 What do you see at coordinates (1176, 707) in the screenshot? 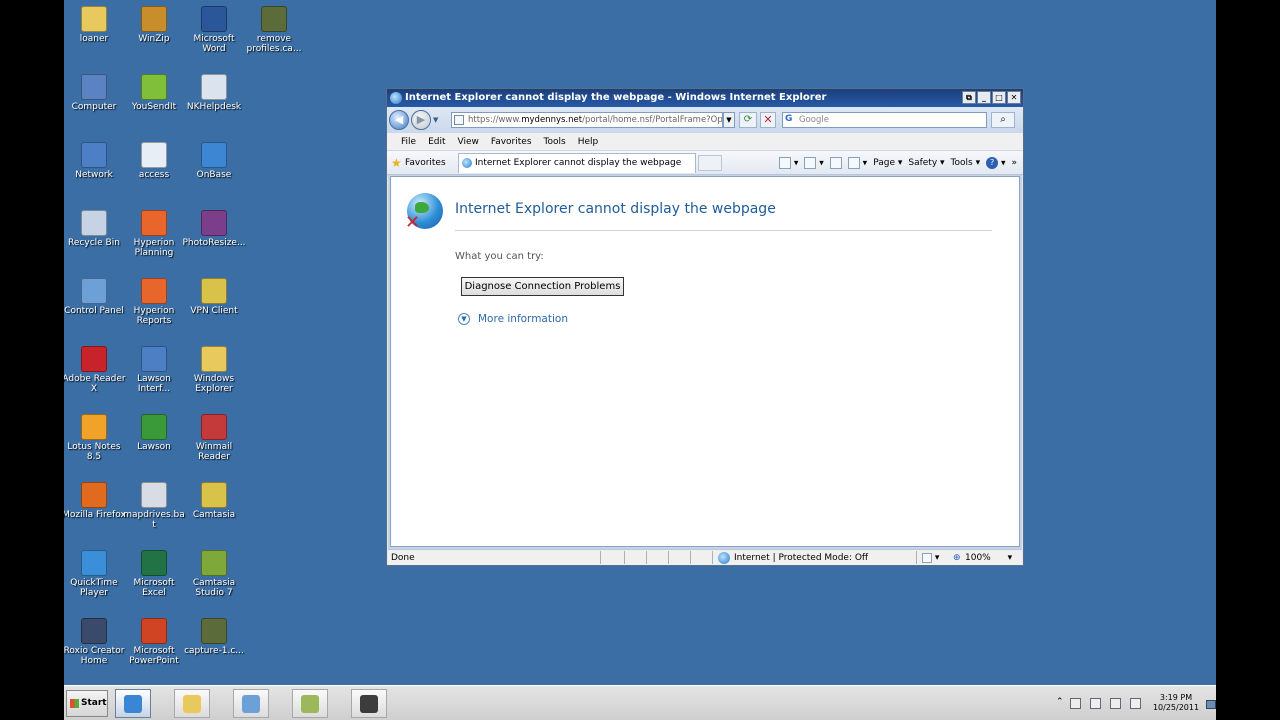
I see `clock-date: 10/25/2011` at bounding box center [1176, 707].